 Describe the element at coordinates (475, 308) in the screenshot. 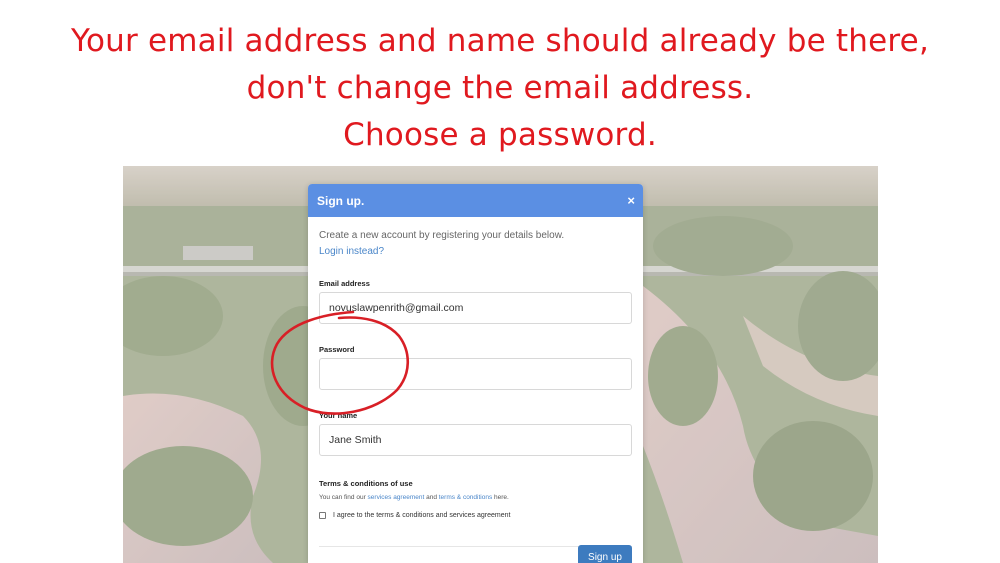

I see `email-field: novuslawpenrith@gmail.com` at that location.